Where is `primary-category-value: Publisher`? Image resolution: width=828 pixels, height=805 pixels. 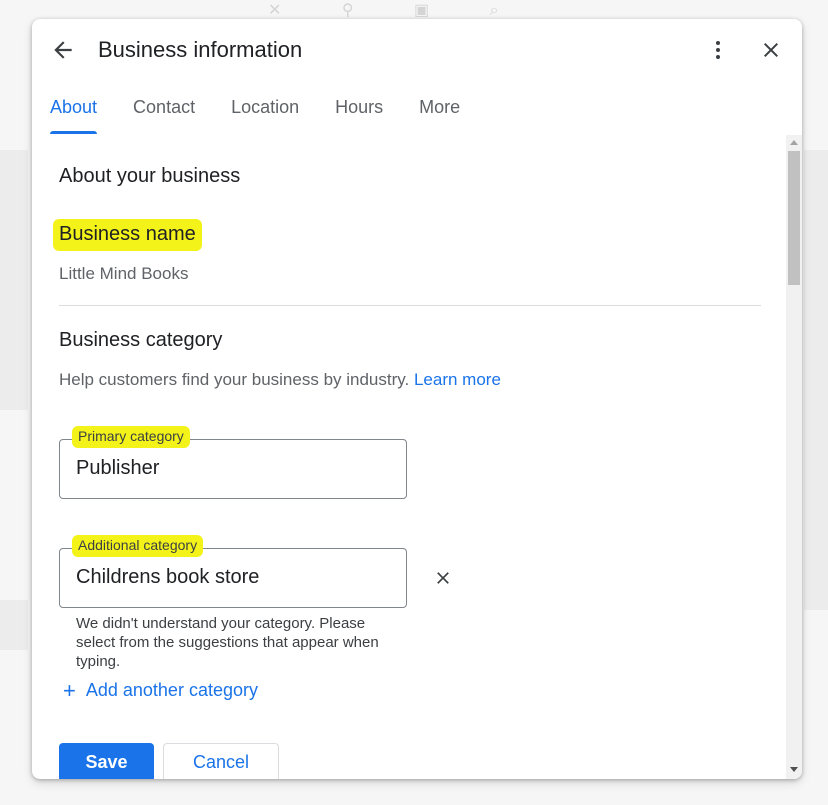 primary-category-value: Publisher is located at coordinates (117, 468).